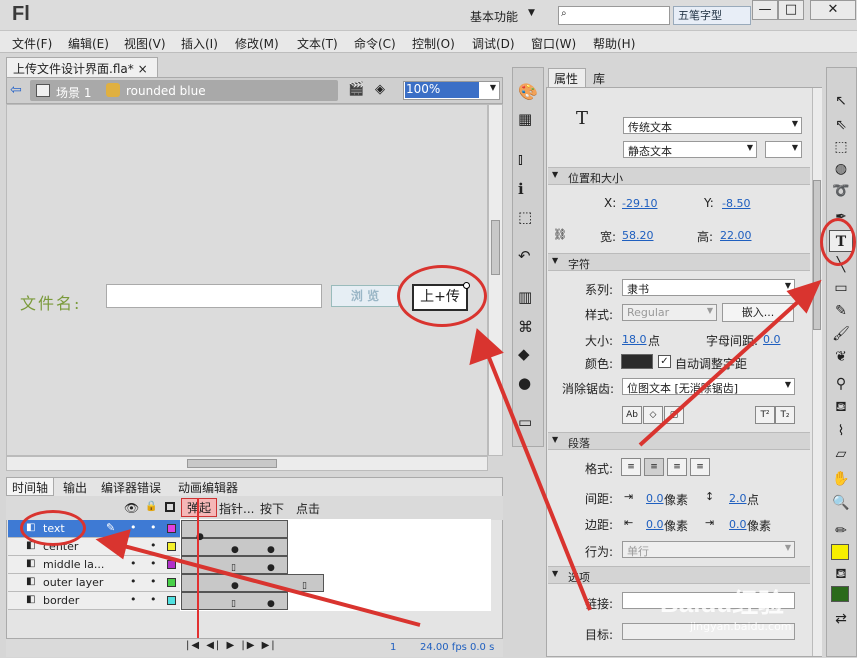 Image resolution: width=857 pixels, height=658 pixels. I want to click on watermark-text: Baidu经验, so click(722, 603).